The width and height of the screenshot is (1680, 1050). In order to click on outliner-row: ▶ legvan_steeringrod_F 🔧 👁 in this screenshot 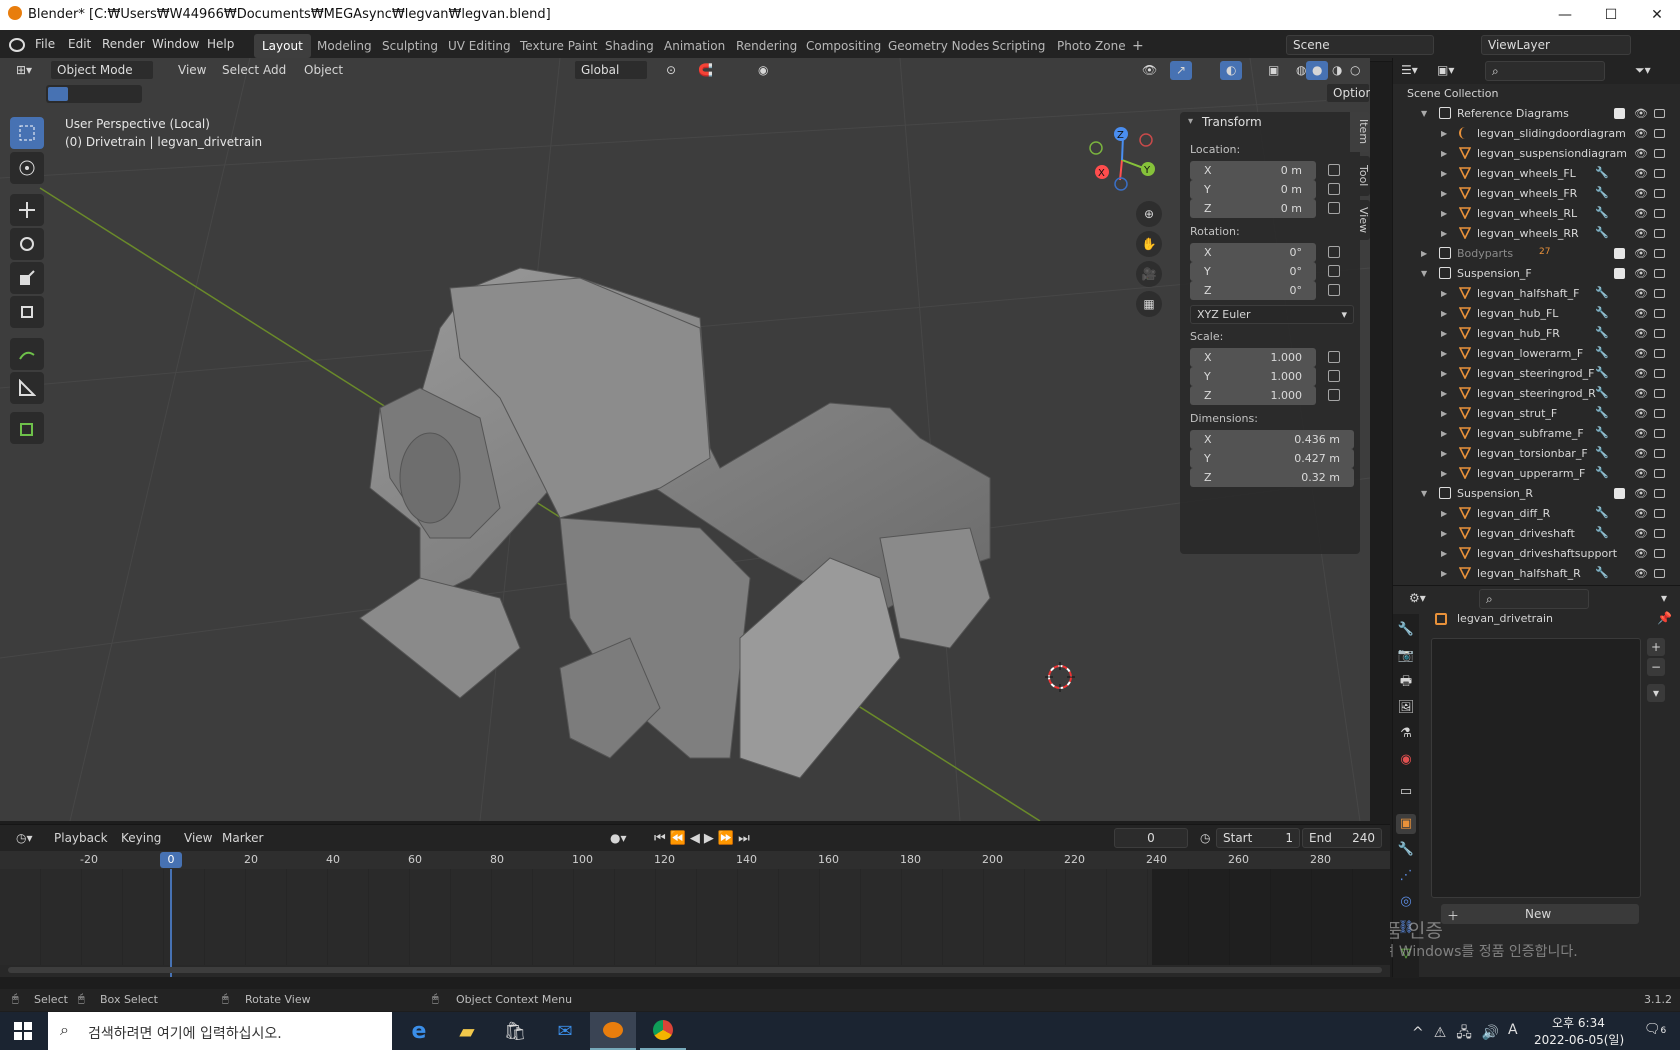, I will do `click(1536, 374)`.